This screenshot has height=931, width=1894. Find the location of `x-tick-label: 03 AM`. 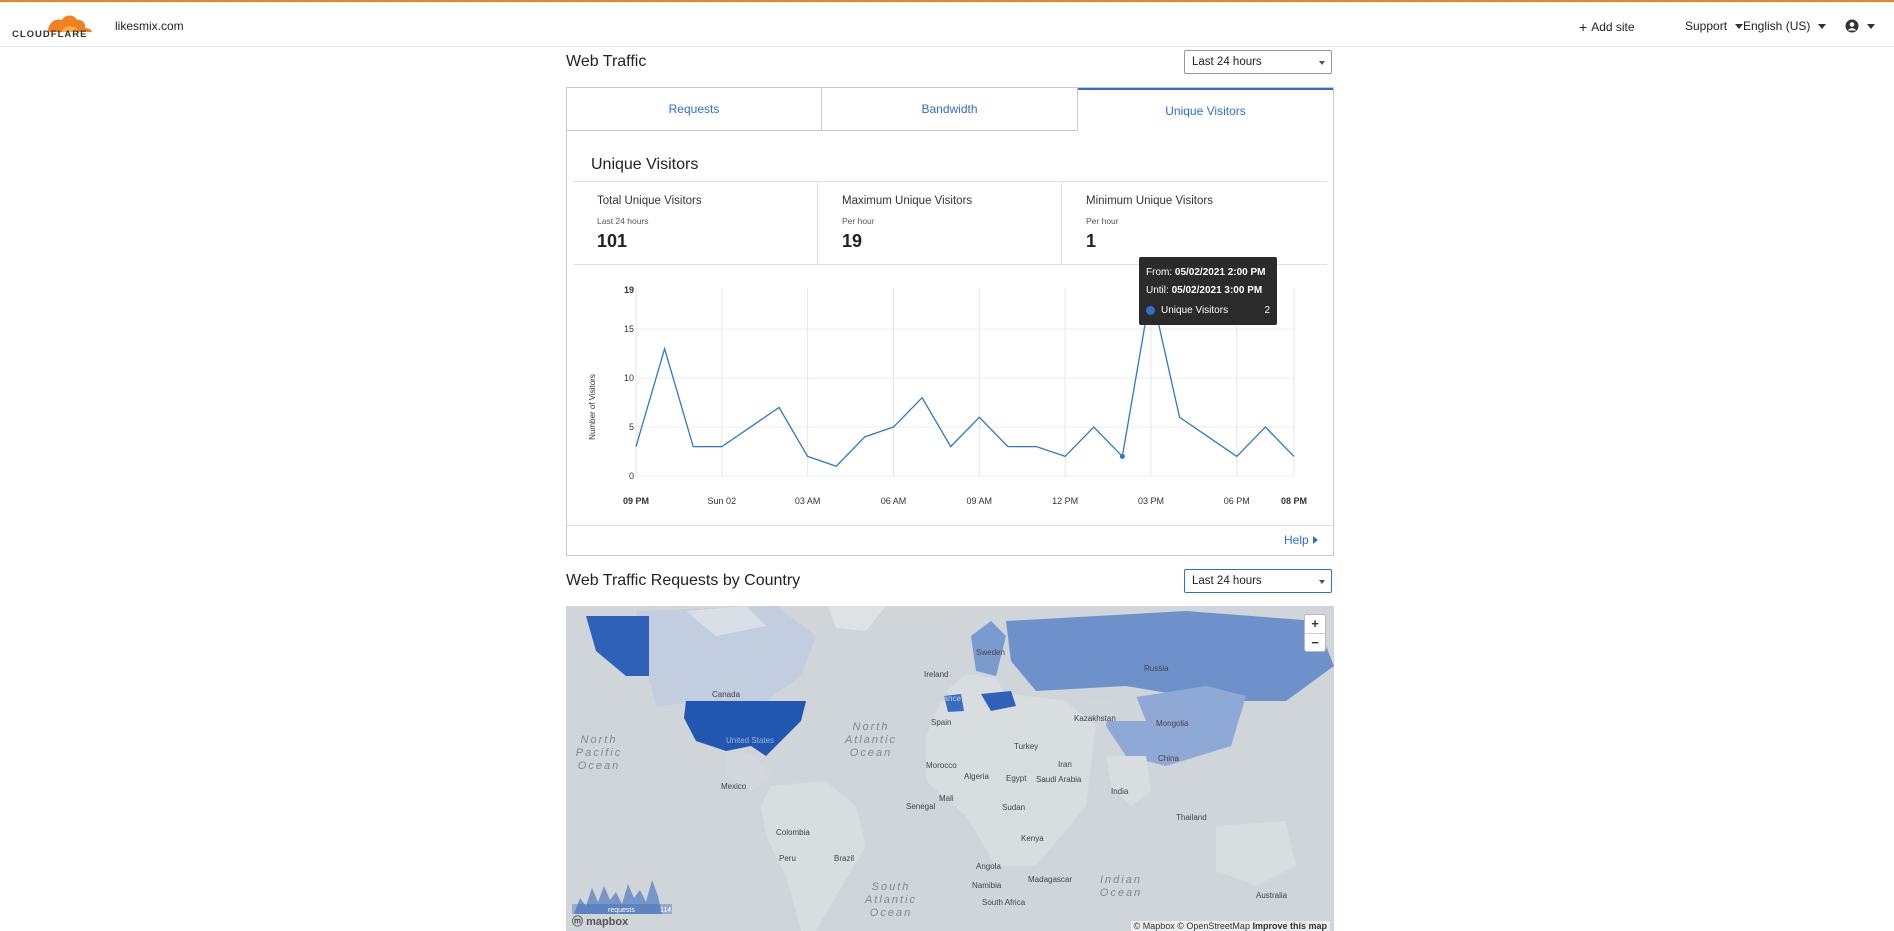

x-tick-label: 03 AM is located at coordinates (808, 501).